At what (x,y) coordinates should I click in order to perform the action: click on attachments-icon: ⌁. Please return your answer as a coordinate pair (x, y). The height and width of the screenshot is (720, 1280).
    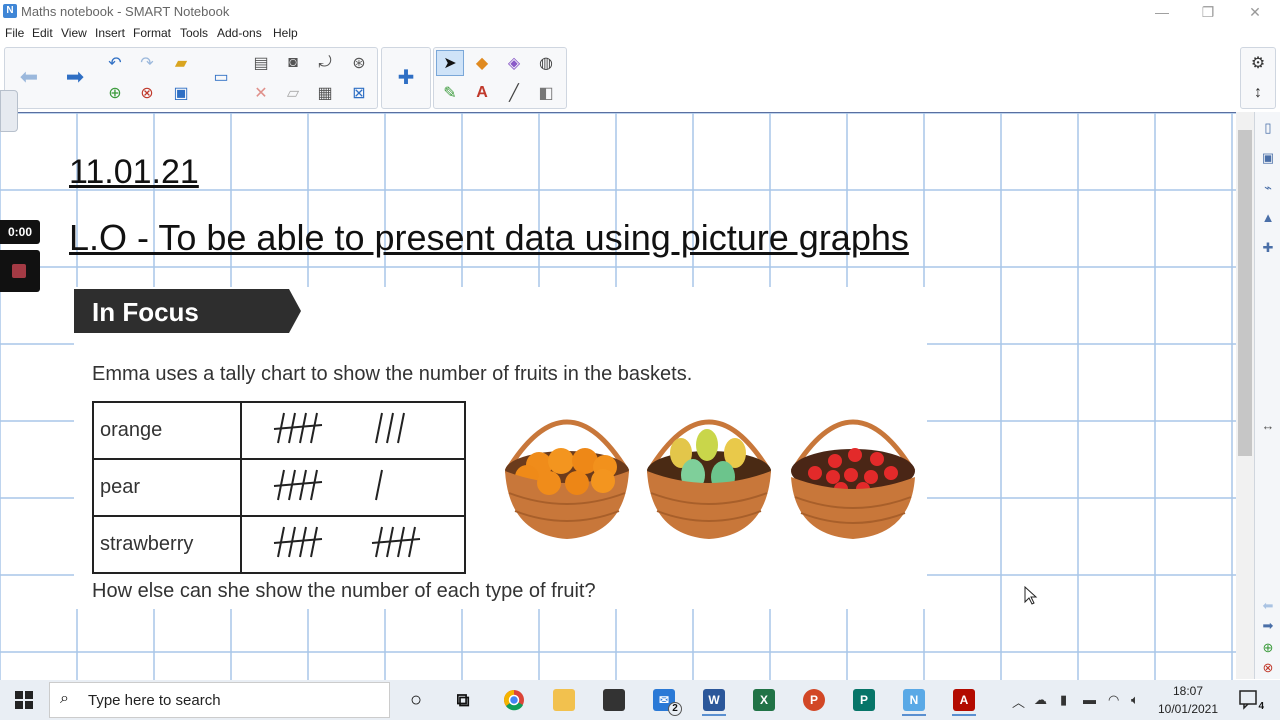
    Looking at the image, I should click on (1268, 188).